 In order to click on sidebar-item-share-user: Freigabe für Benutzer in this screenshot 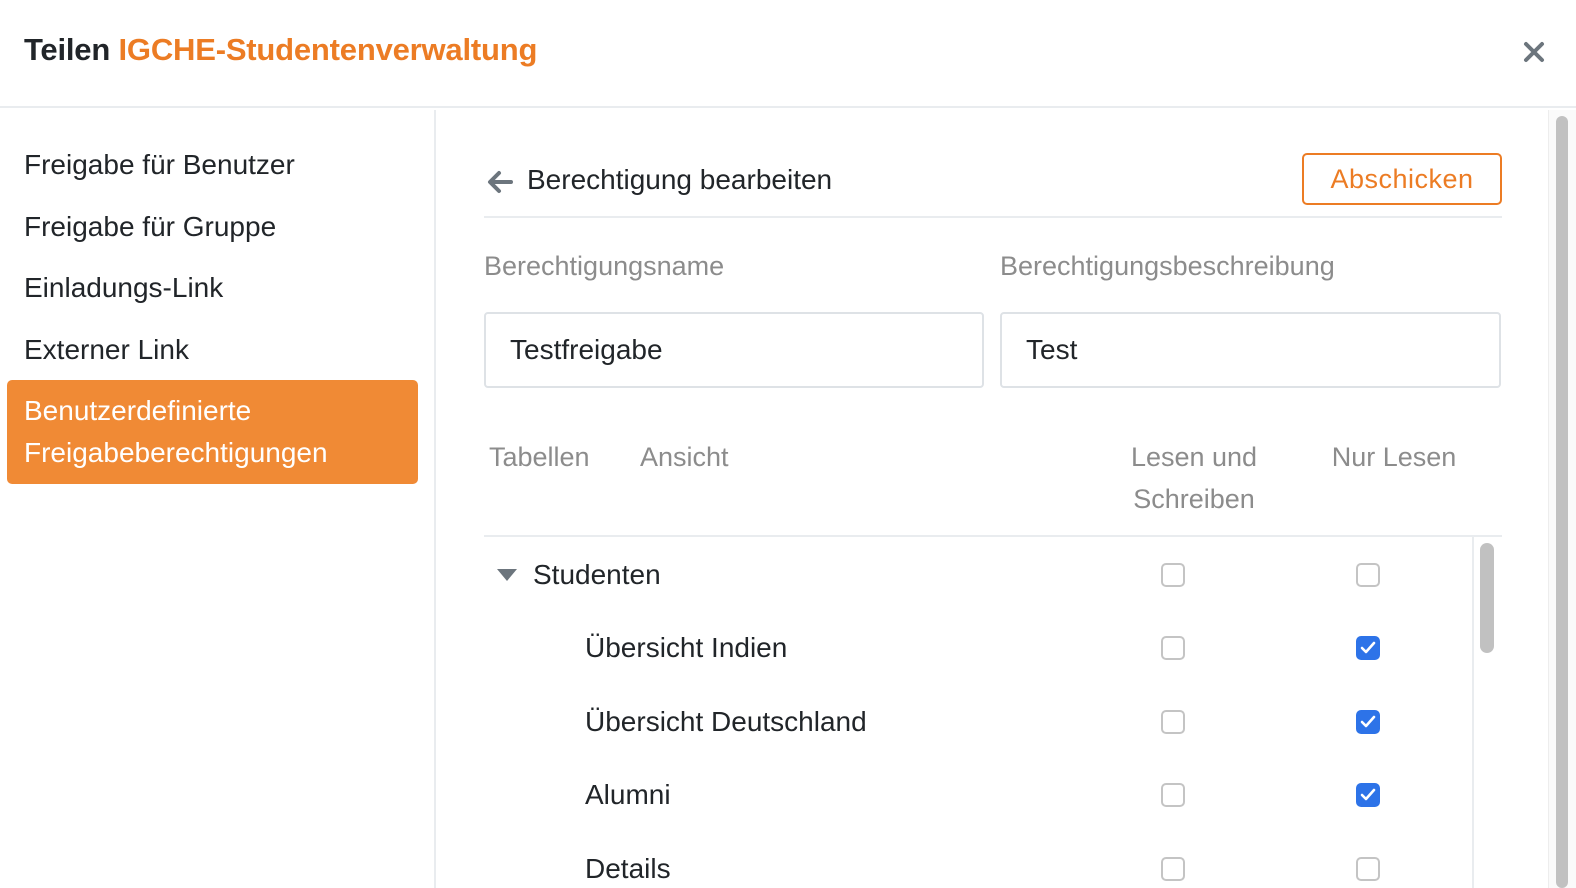, I will do `click(212, 165)`.